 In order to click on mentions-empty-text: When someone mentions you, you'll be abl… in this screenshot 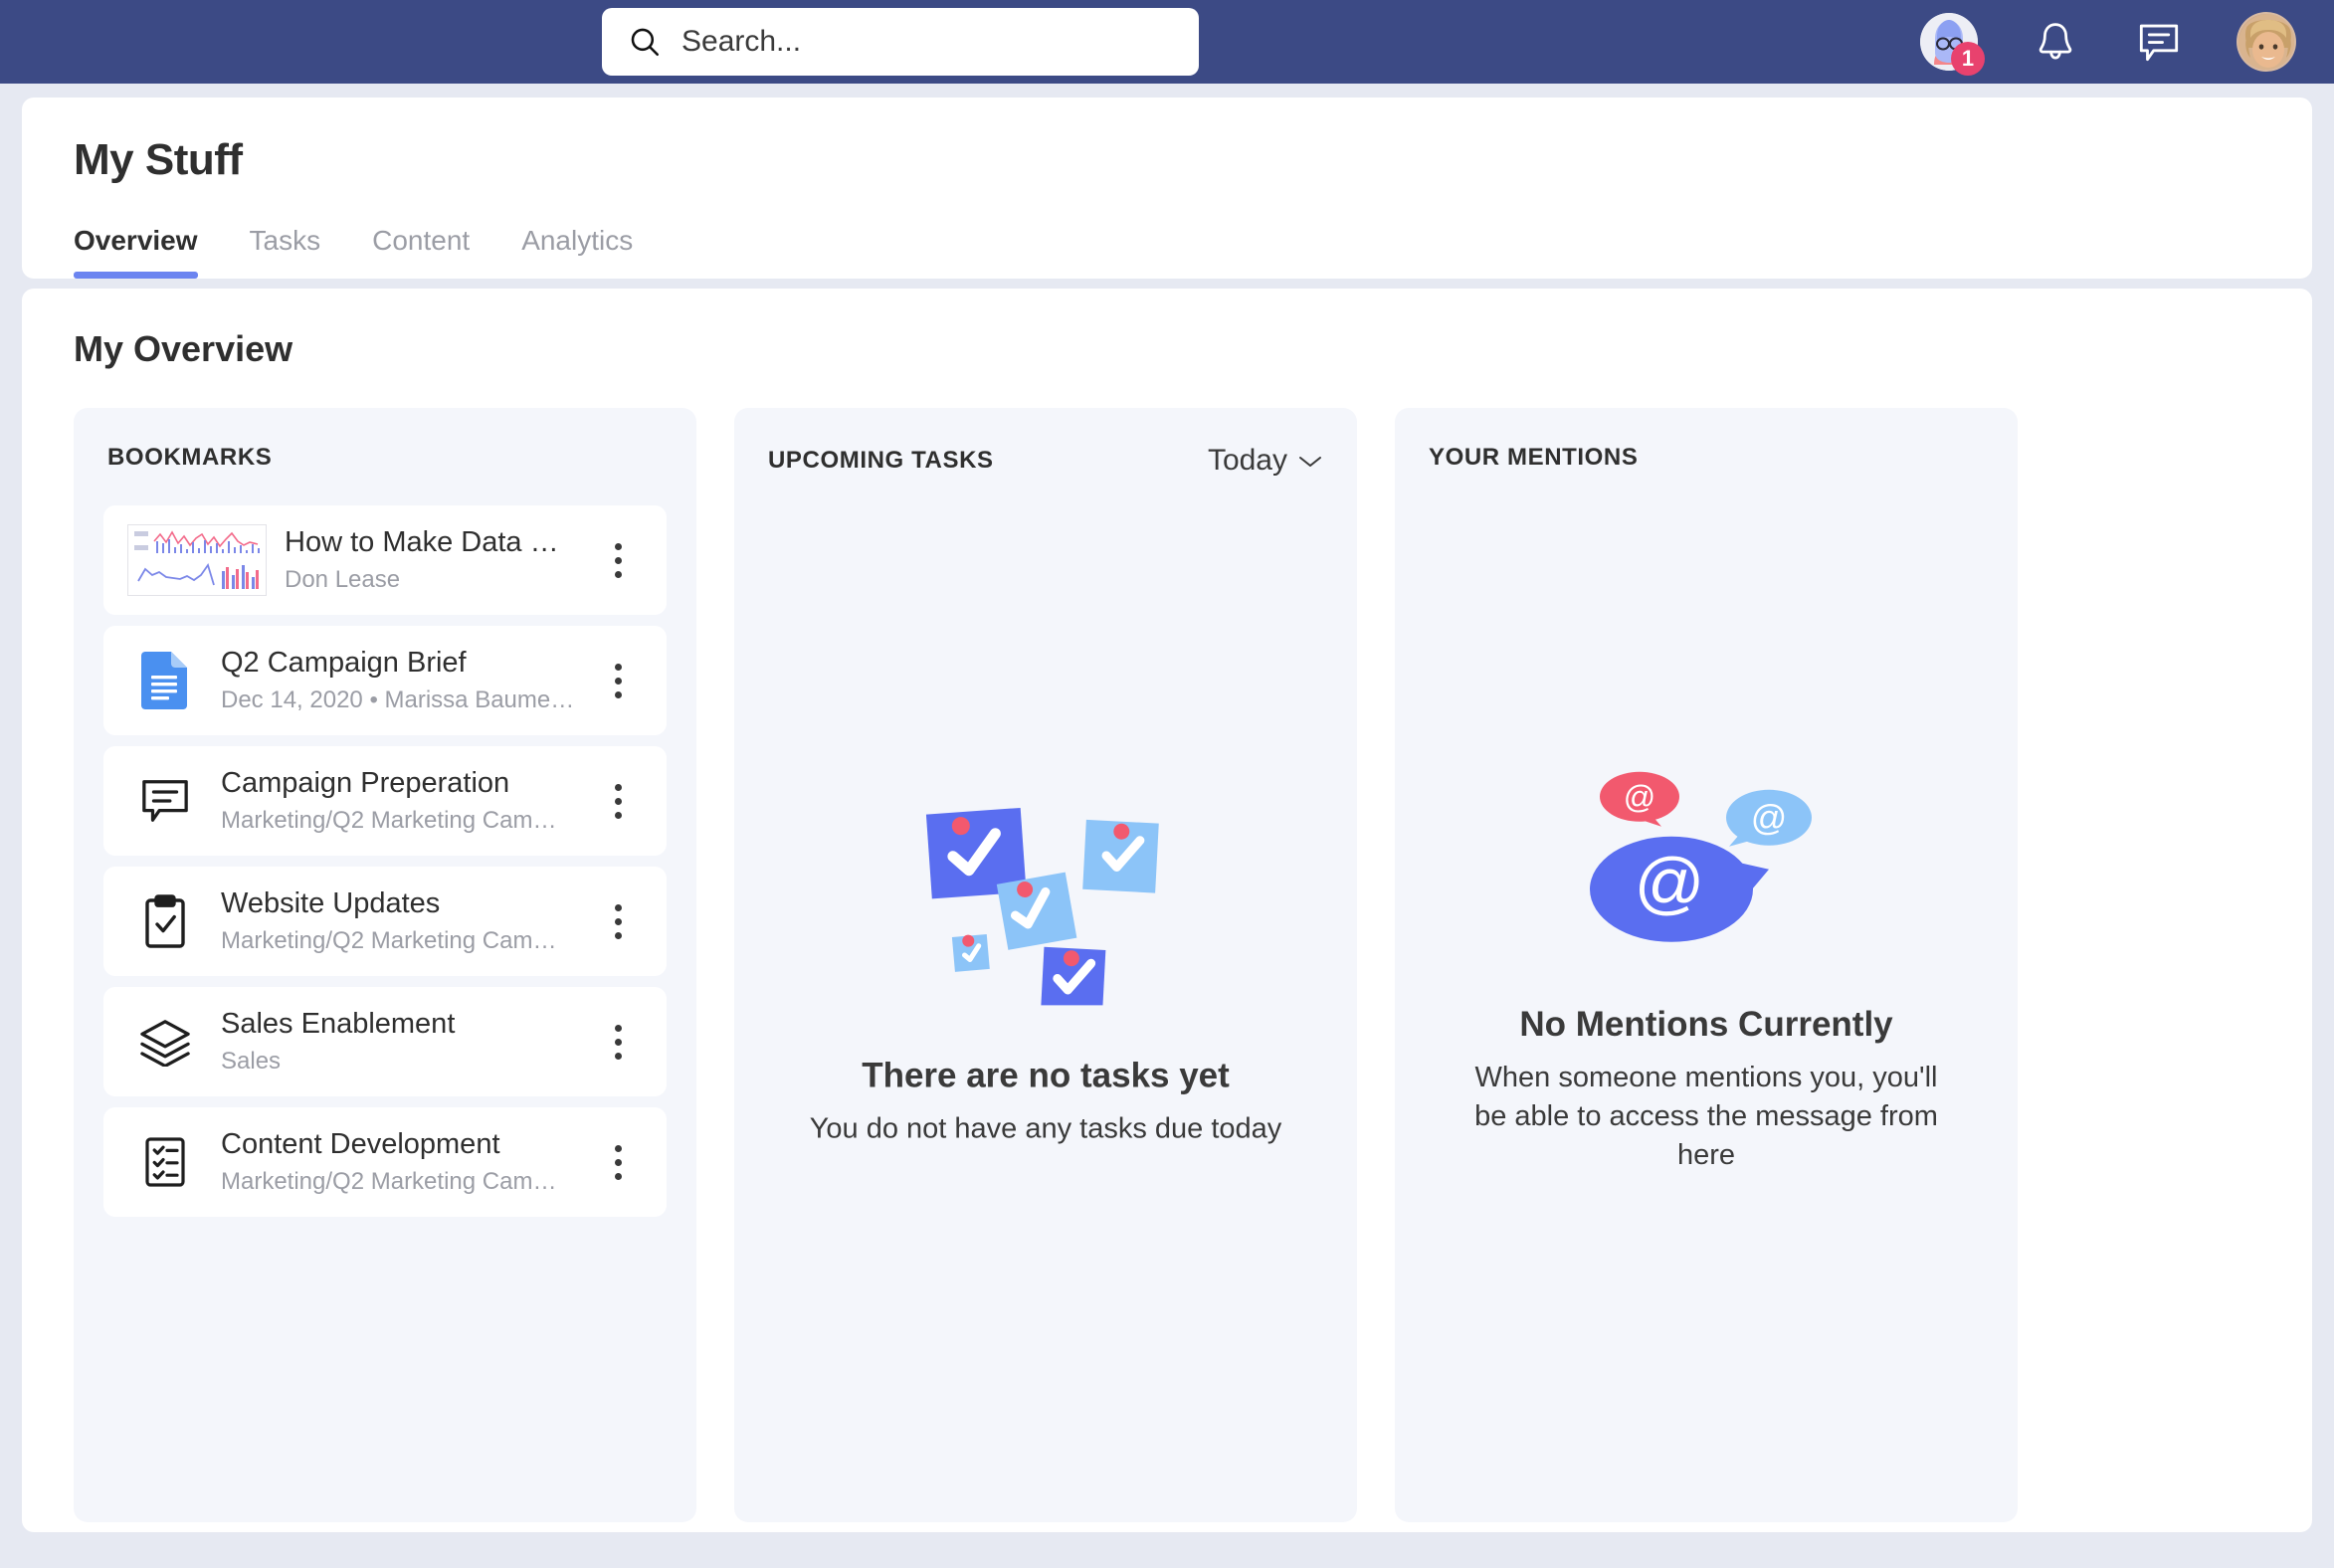, I will do `click(1706, 1116)`.